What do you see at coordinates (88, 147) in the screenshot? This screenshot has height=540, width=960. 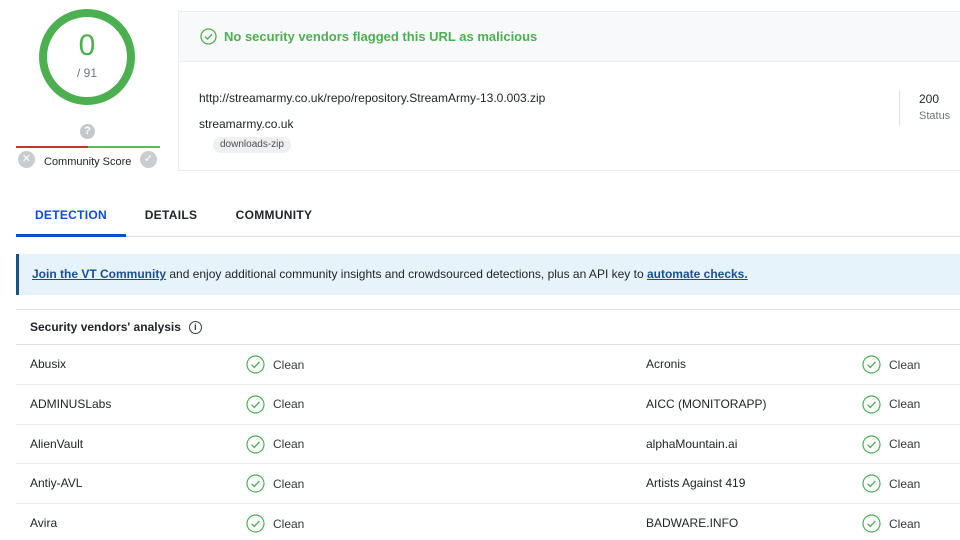 I see `community-score-bar` at bounding box center [88, 147].